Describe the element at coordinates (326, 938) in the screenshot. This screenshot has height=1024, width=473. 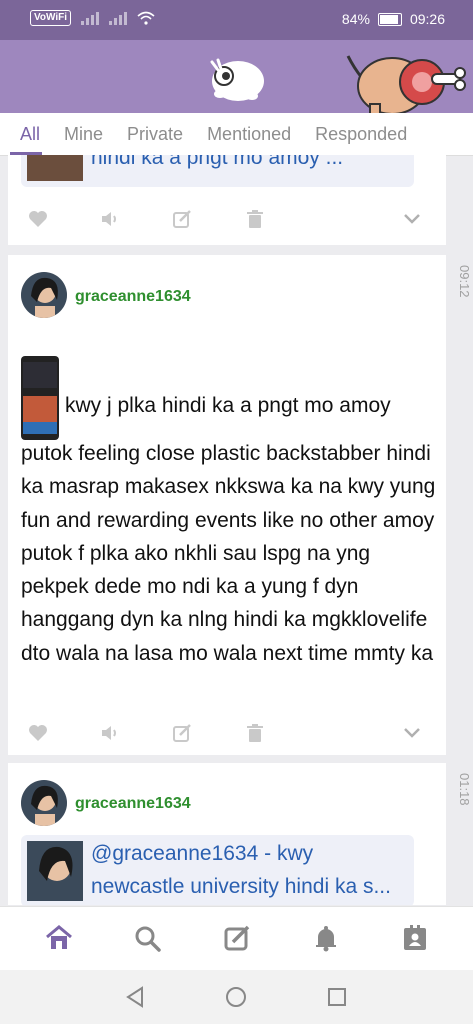
I see `notifications-bell-icon` at that location.